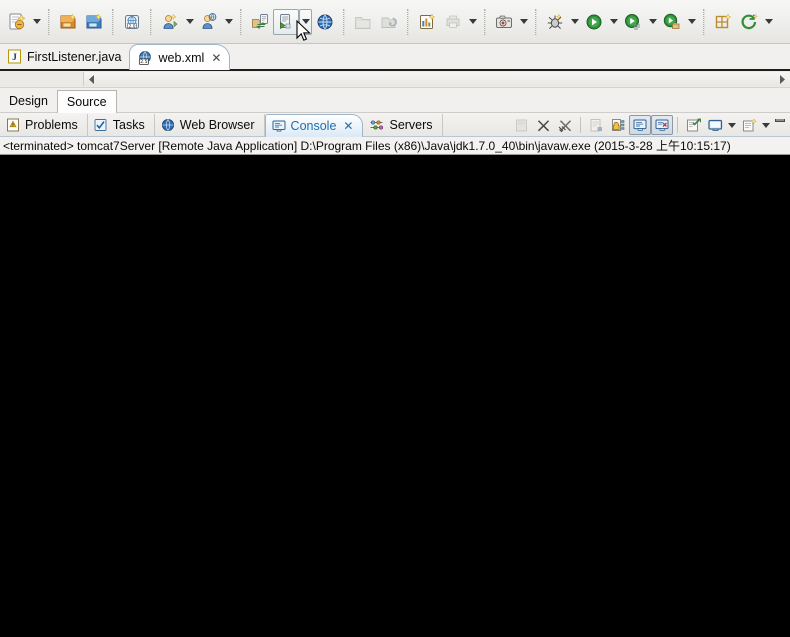 This screenshot has height=637, width=790. Describe the element at coordinates (672, 22) in the screenshot. I see `run-as-icon` at that location.